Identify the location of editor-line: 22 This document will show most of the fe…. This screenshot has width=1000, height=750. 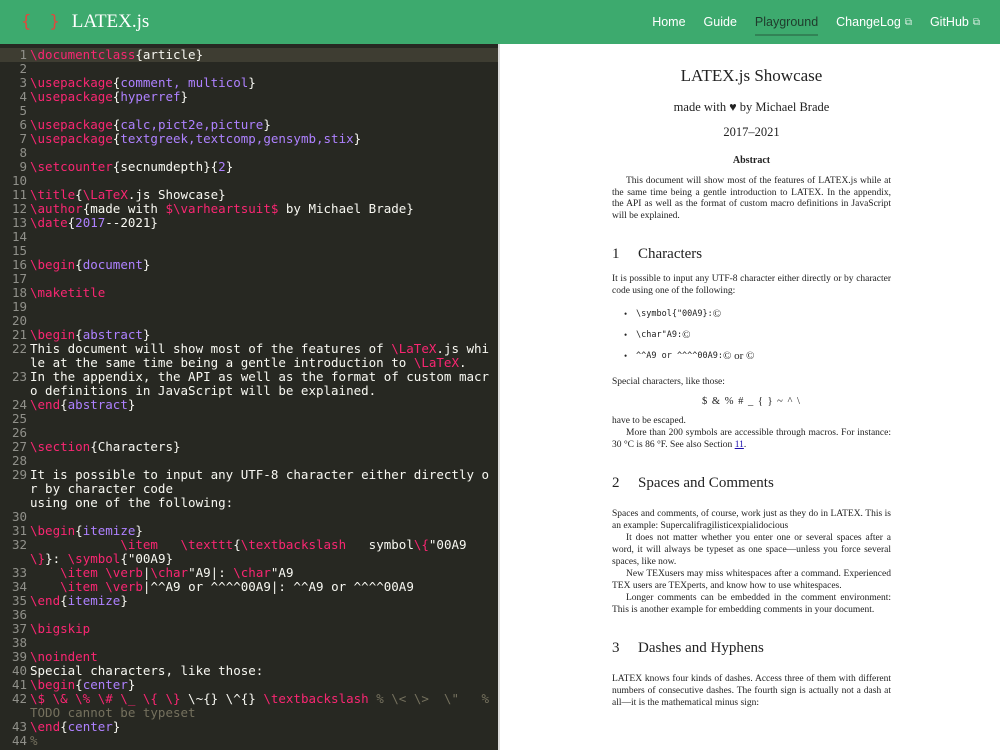
(249, 356).